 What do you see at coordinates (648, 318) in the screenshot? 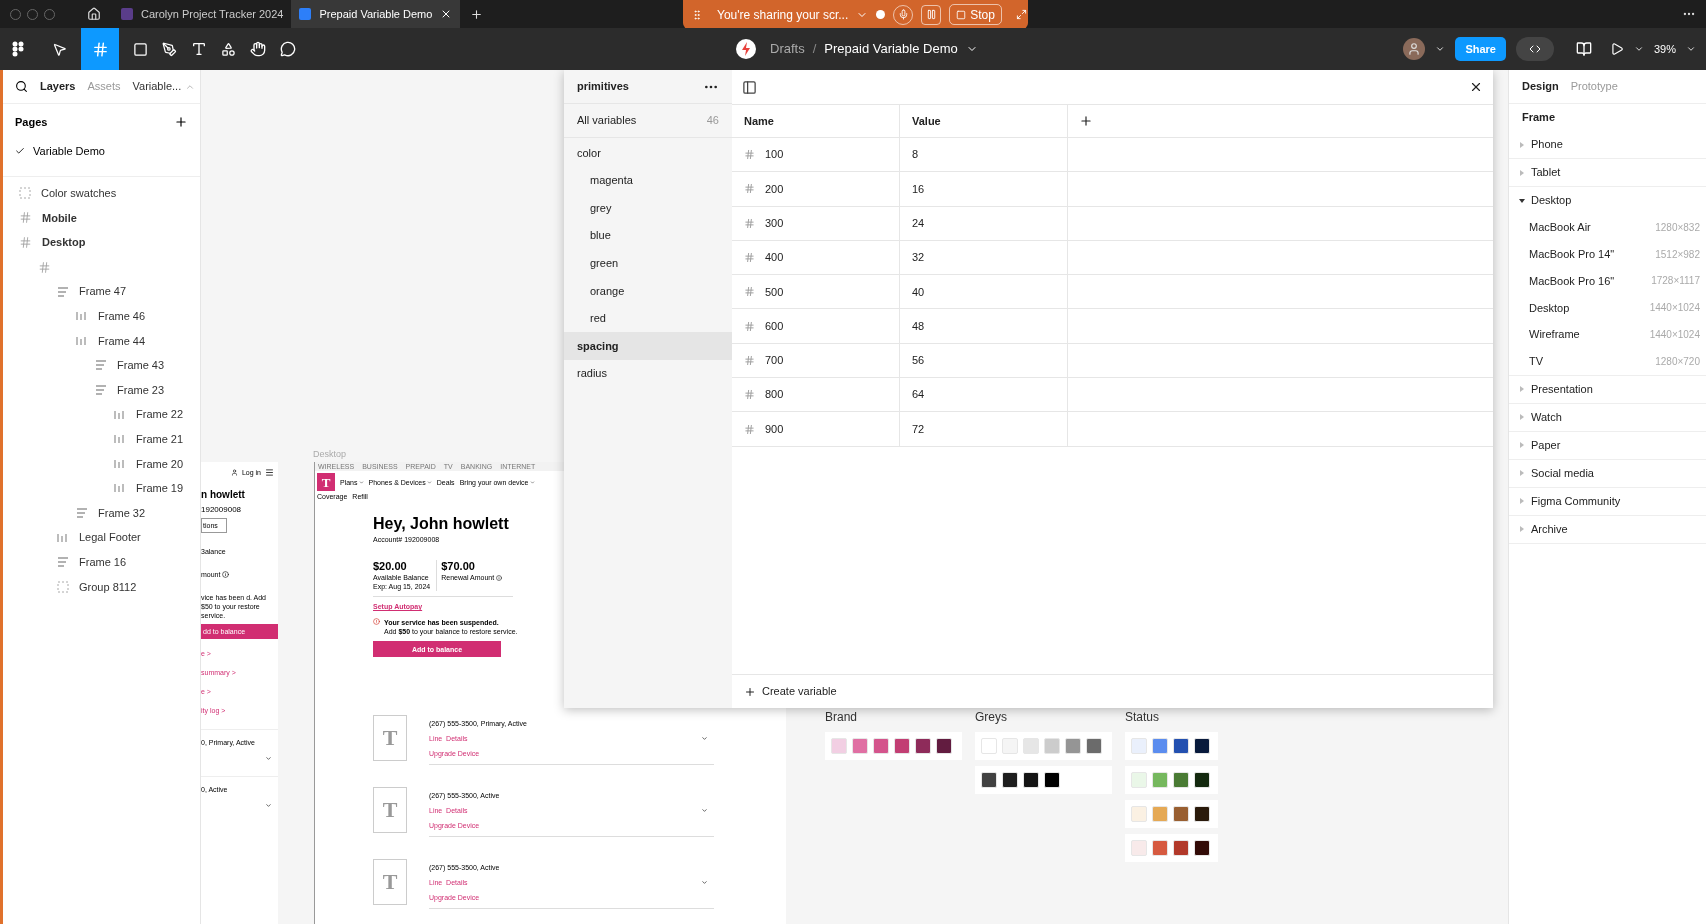
I see `group-item: red` at bounding box center [648, 318].